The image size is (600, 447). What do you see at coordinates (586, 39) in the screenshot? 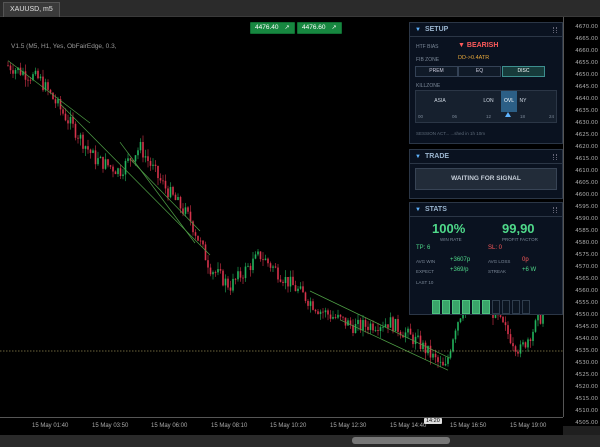
I see `price-tick: 4665.00` at bounding box center [586, 39].